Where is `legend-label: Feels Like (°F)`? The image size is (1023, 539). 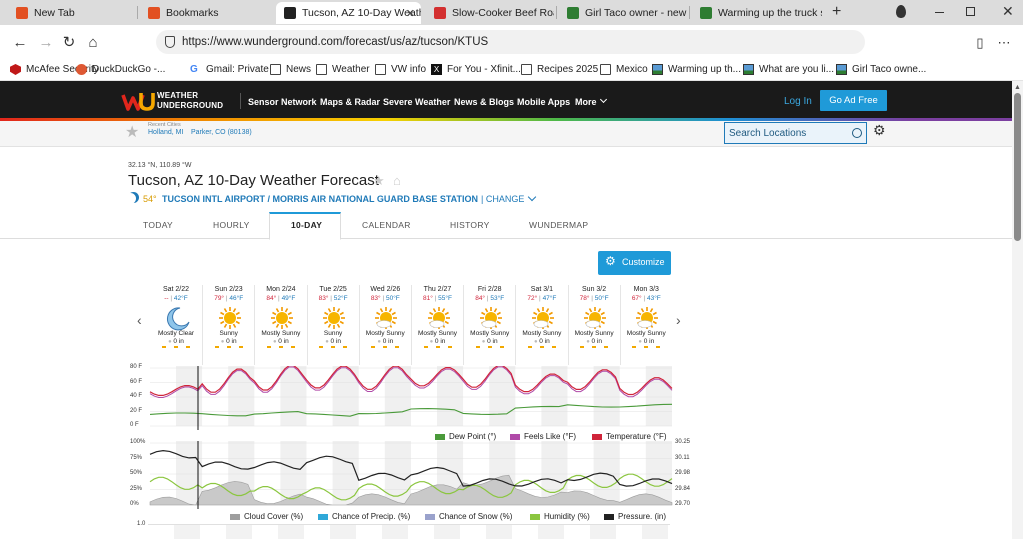 legend-label: Feels Like (°F) is located at coordinates (550, 436).